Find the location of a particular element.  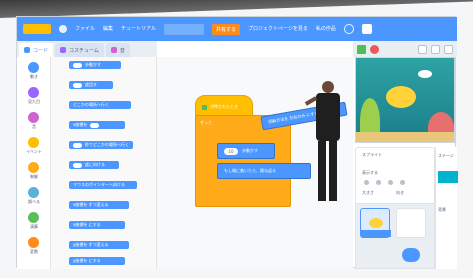

category-label: 制御 is located at coordinates (34, 176).